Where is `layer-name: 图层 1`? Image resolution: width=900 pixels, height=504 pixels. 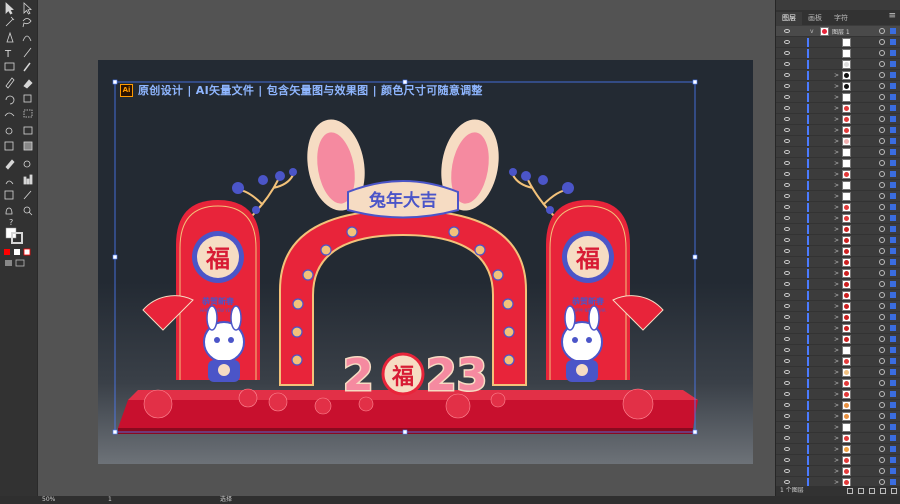
layer-name: 图层 1 is located at coordinates (841, 31).